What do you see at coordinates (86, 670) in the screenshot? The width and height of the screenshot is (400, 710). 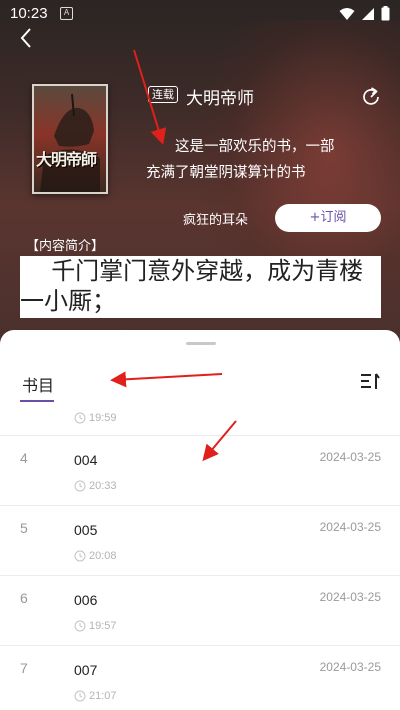 I see `chapter-name: 007` at bounding box center [86, 670].